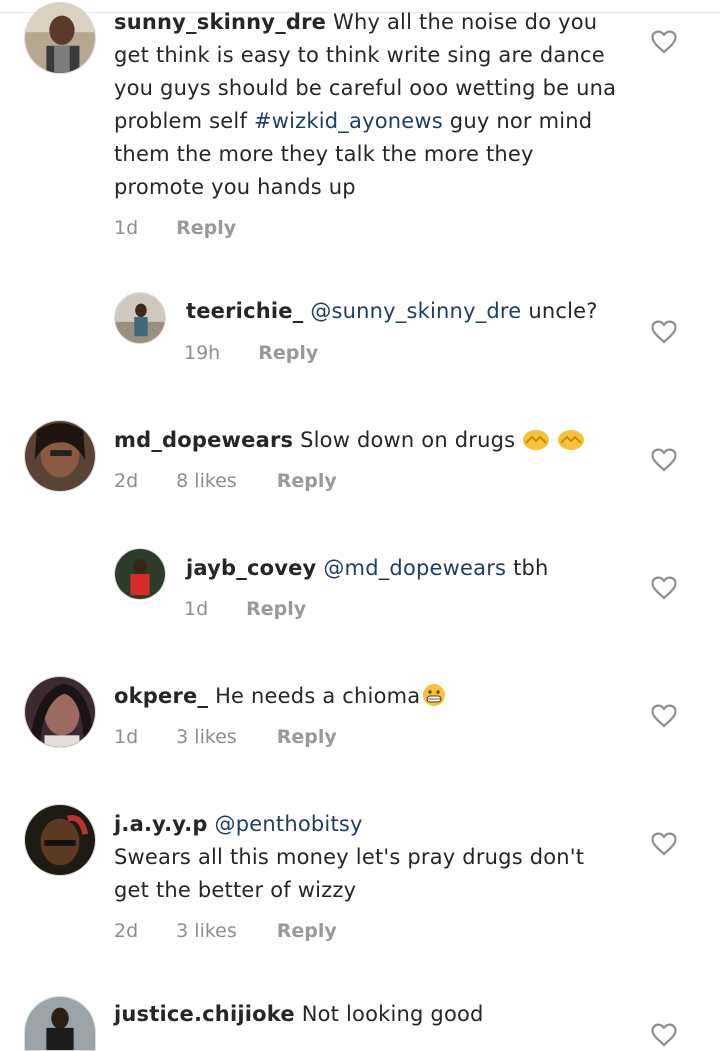 The height and width of the screenshot is (1051, 720). Describe the element at coordinates (318, 696) in the screenshot. I see `comment-text: He needs a chioma` at that location.